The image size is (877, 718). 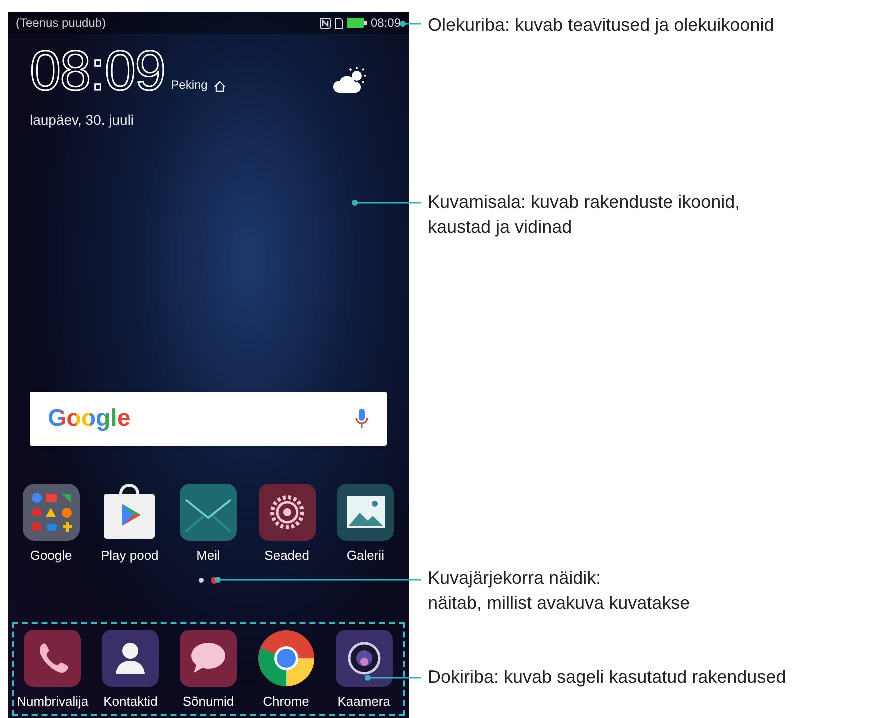 I want to click on app-label: Play pood, so click(x=129, y=556).